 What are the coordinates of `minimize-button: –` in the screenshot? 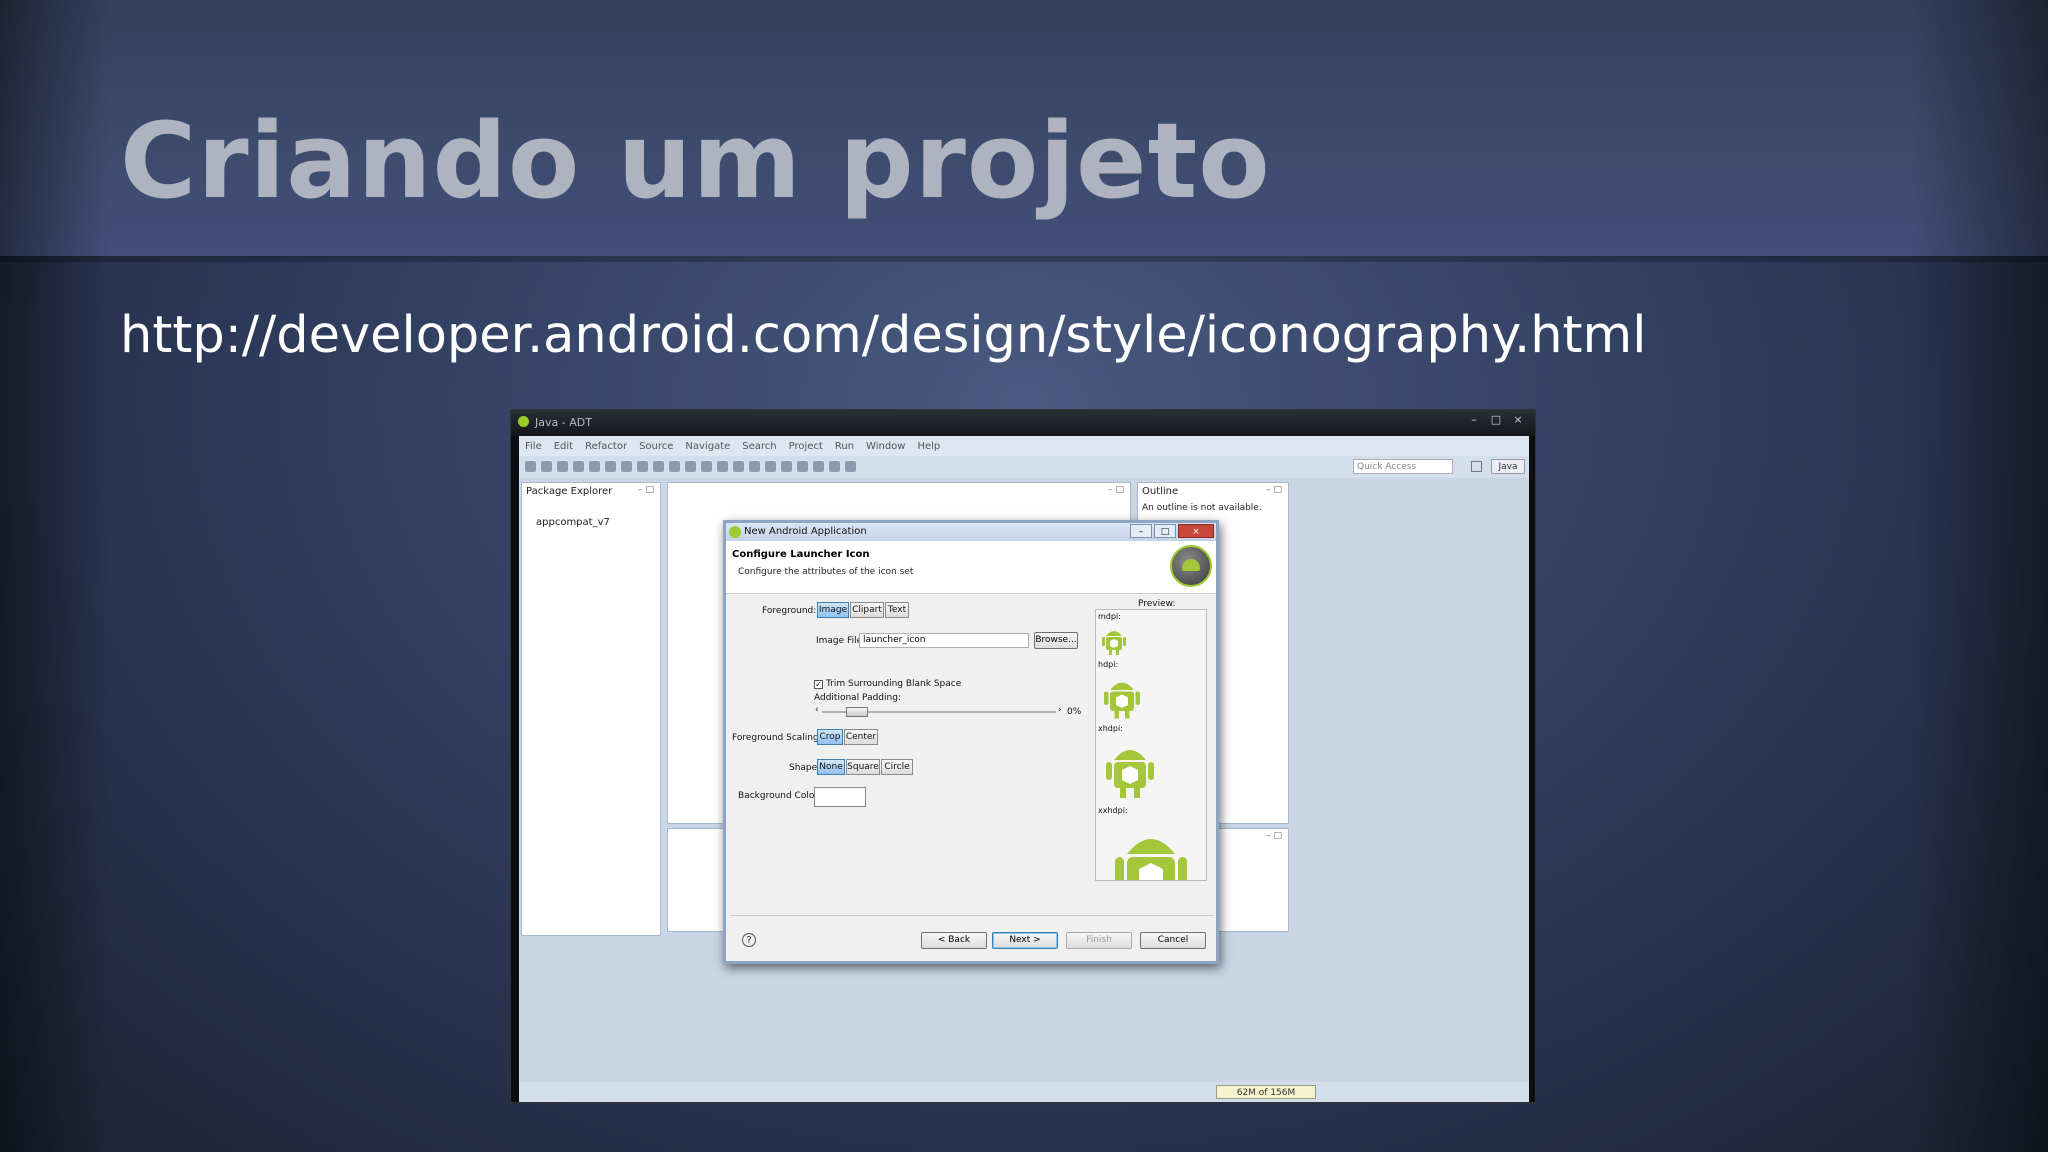 It's located at (1474, 420).